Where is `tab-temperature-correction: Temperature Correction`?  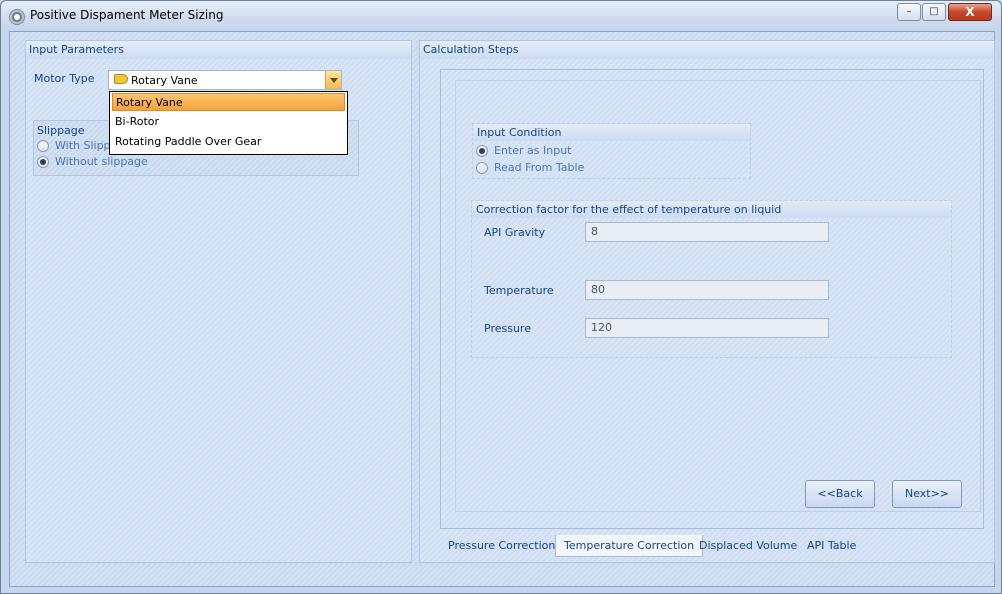
tab-temperature-correction: Temperature Correction is located at coordinates (629, 546).